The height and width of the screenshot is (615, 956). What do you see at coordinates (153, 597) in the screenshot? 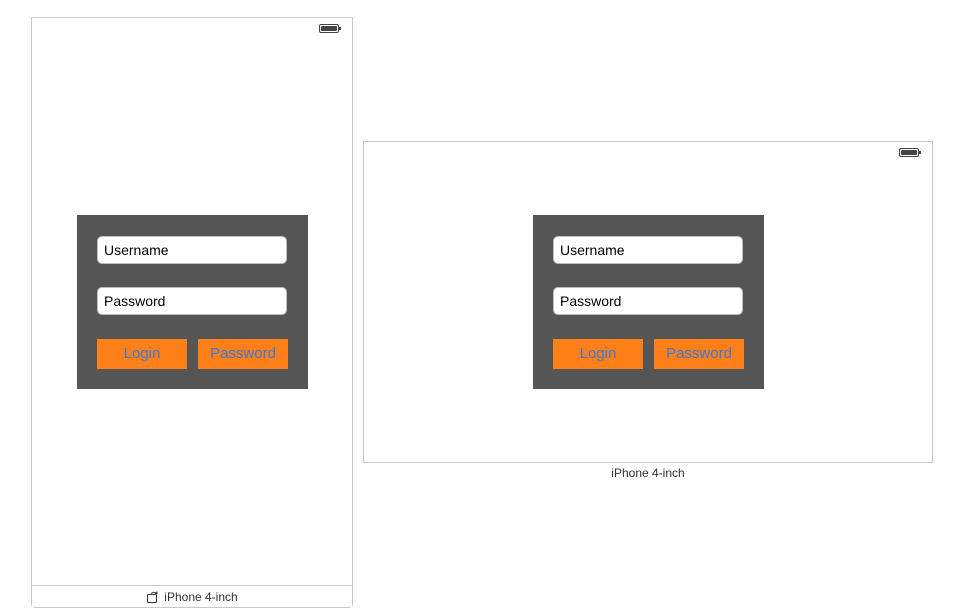
I see `rotate-icon` at bounding box center [153, 597].